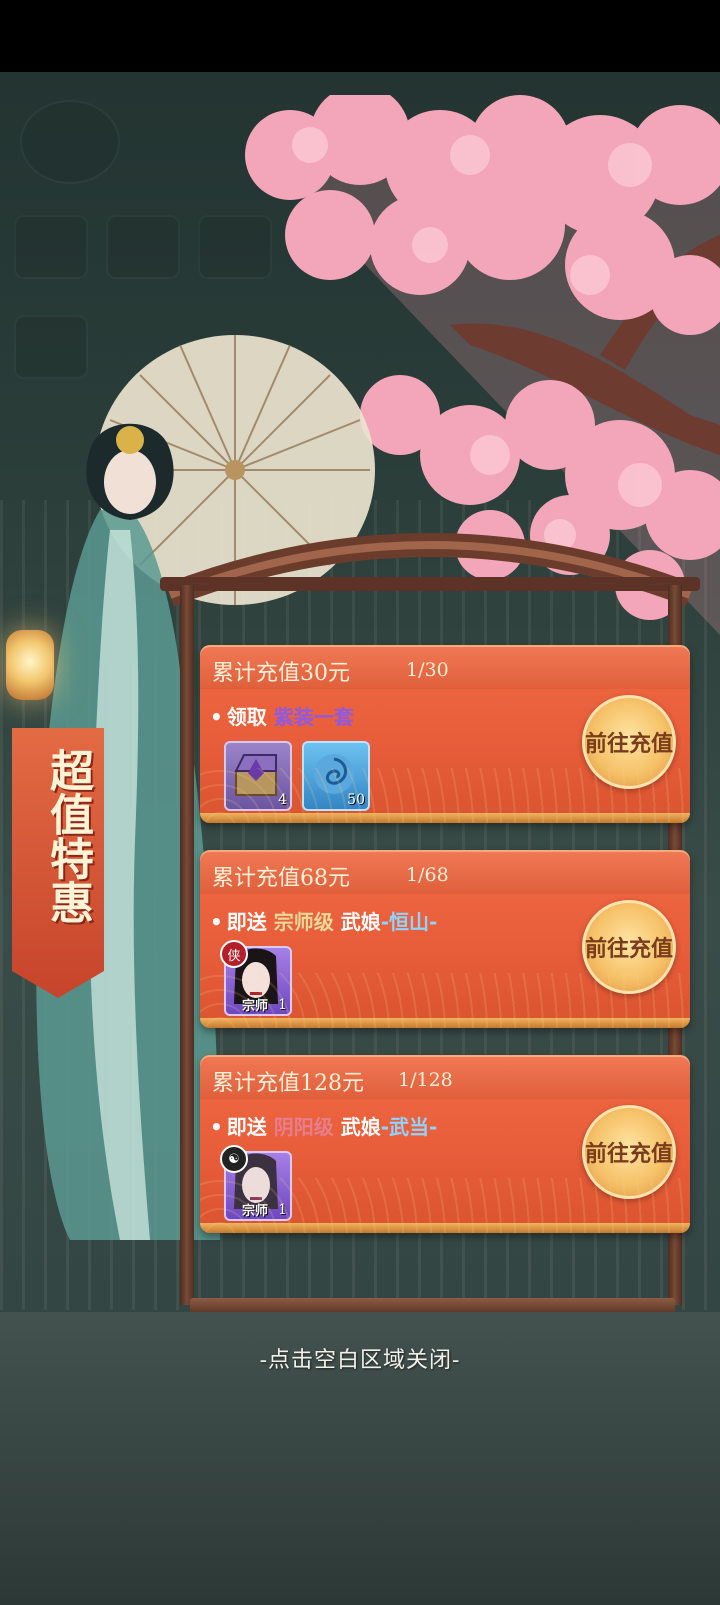 The height and width of the screenshot is (1605, 720). I want to click on card-progress: 1/68, so click(427, 875).